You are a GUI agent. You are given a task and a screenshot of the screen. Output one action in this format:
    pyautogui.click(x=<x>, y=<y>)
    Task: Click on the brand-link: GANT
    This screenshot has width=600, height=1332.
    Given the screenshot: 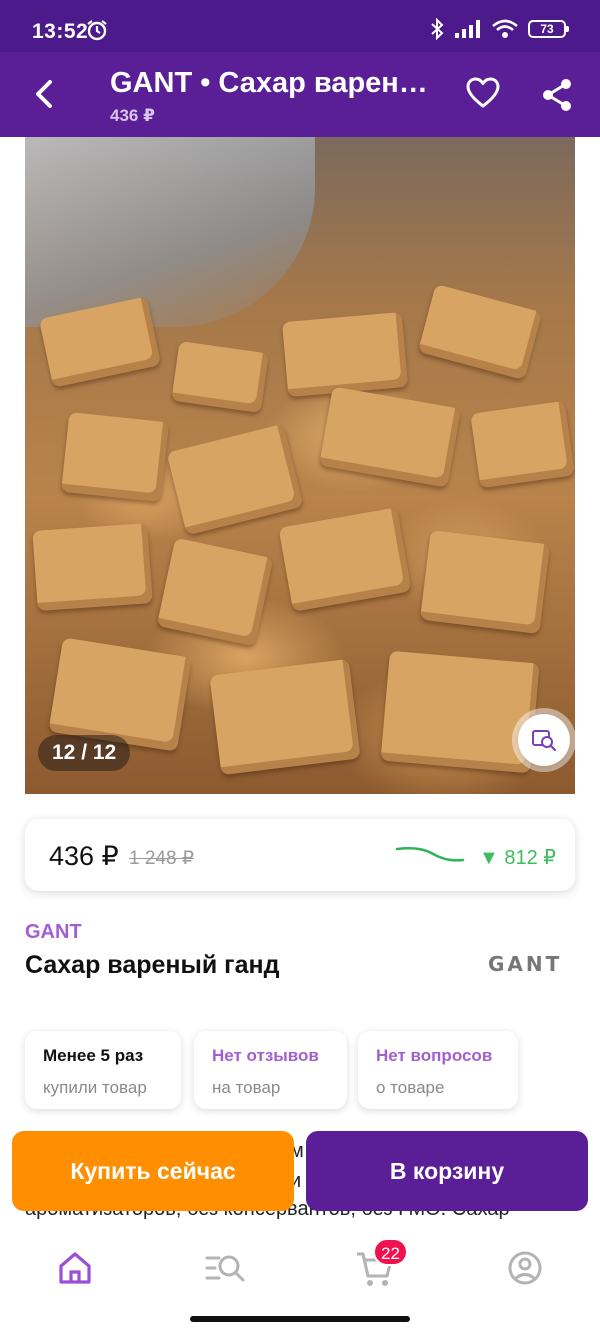 What is the action you would take?
    pyautogui.click(x=53, y=932)
    